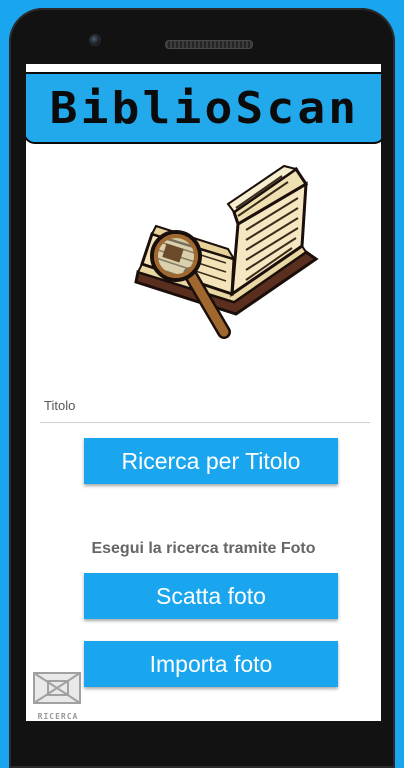 The image size is (404, 768). What do you see at coordinates (203, 548) in the screenshot?
I see `photo-search-hint: Esegui la ricerca tramite Foto` at bounding box center [203, 548].